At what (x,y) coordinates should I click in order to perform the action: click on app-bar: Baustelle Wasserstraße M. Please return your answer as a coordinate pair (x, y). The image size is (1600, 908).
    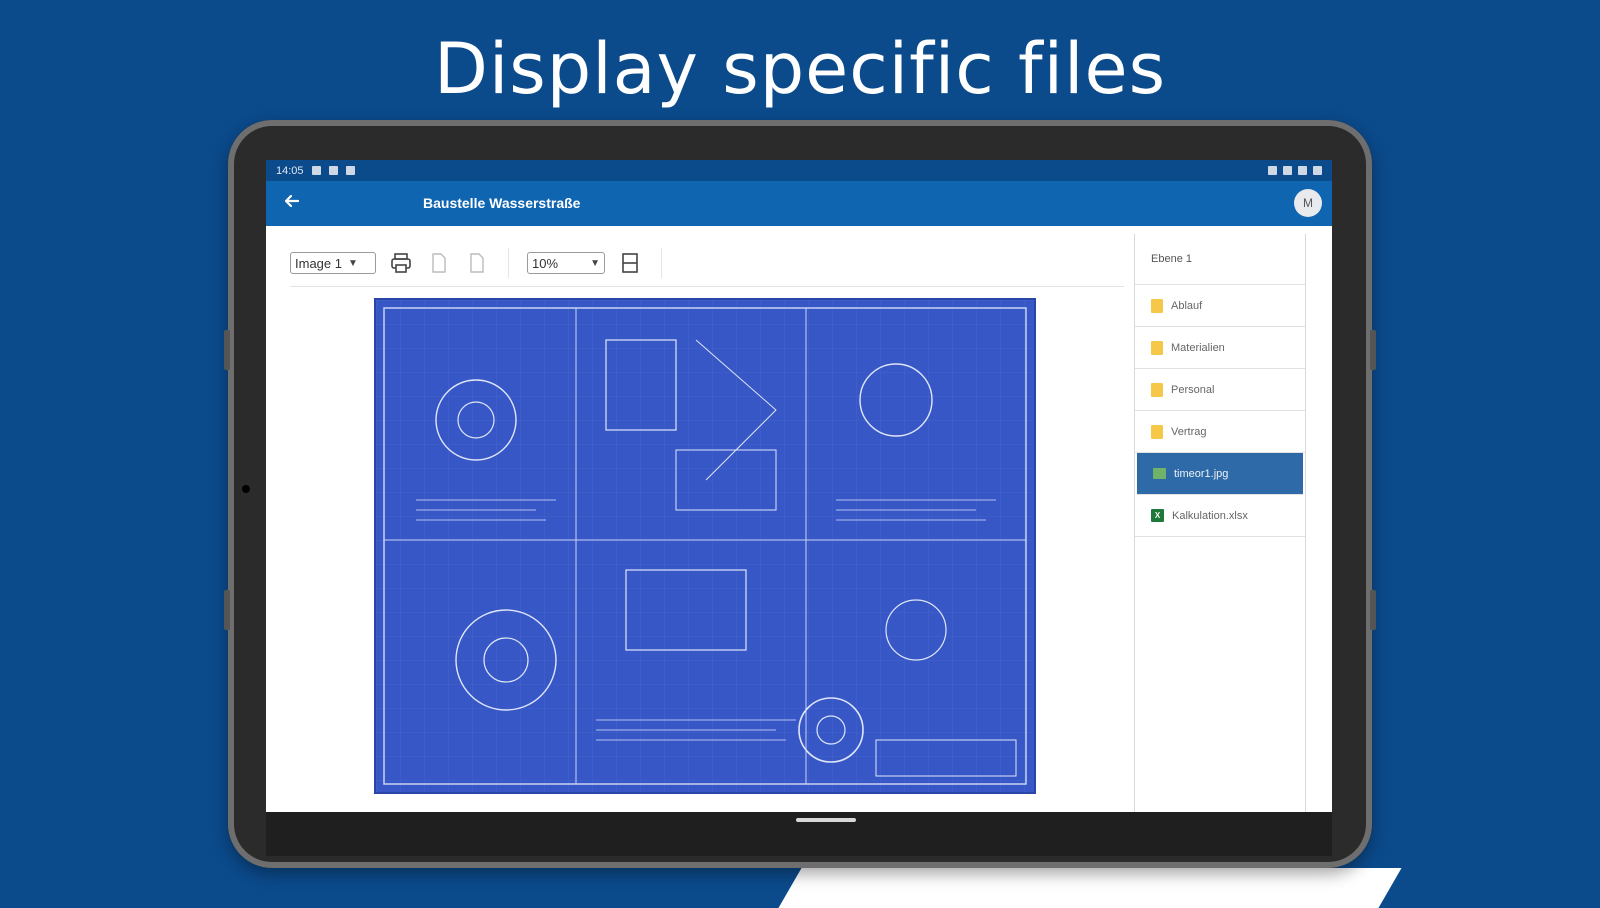
    Looking at the image, I should click on (799, 203).